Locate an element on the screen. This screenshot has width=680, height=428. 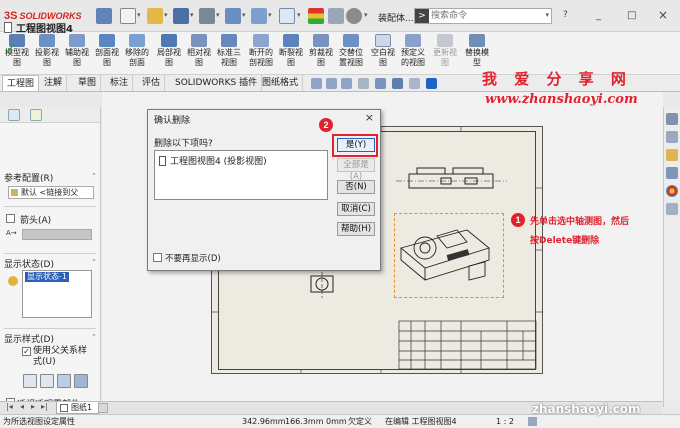
display-style-label: 显示样式(D) is located at coordinates (29, 340).